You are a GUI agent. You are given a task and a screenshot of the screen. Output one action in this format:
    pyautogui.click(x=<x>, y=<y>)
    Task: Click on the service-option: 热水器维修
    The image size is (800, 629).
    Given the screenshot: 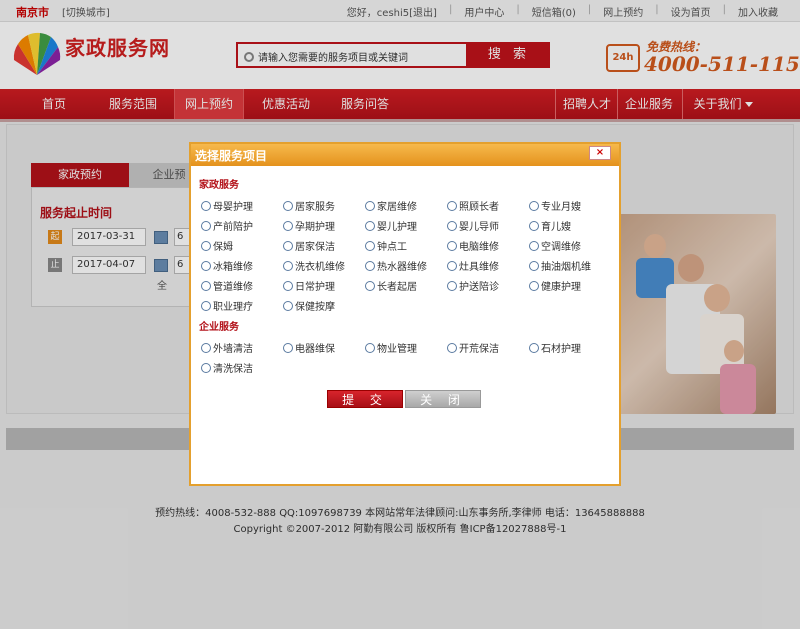 What is the action you would take?
    pyautogui.click(x=396, y=265)
    